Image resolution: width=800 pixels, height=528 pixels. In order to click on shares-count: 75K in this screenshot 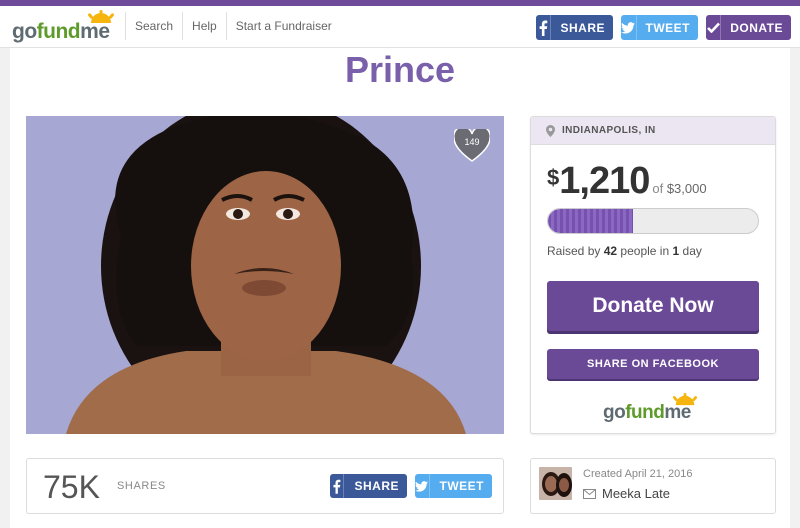, I will do `click(71, 487)`.